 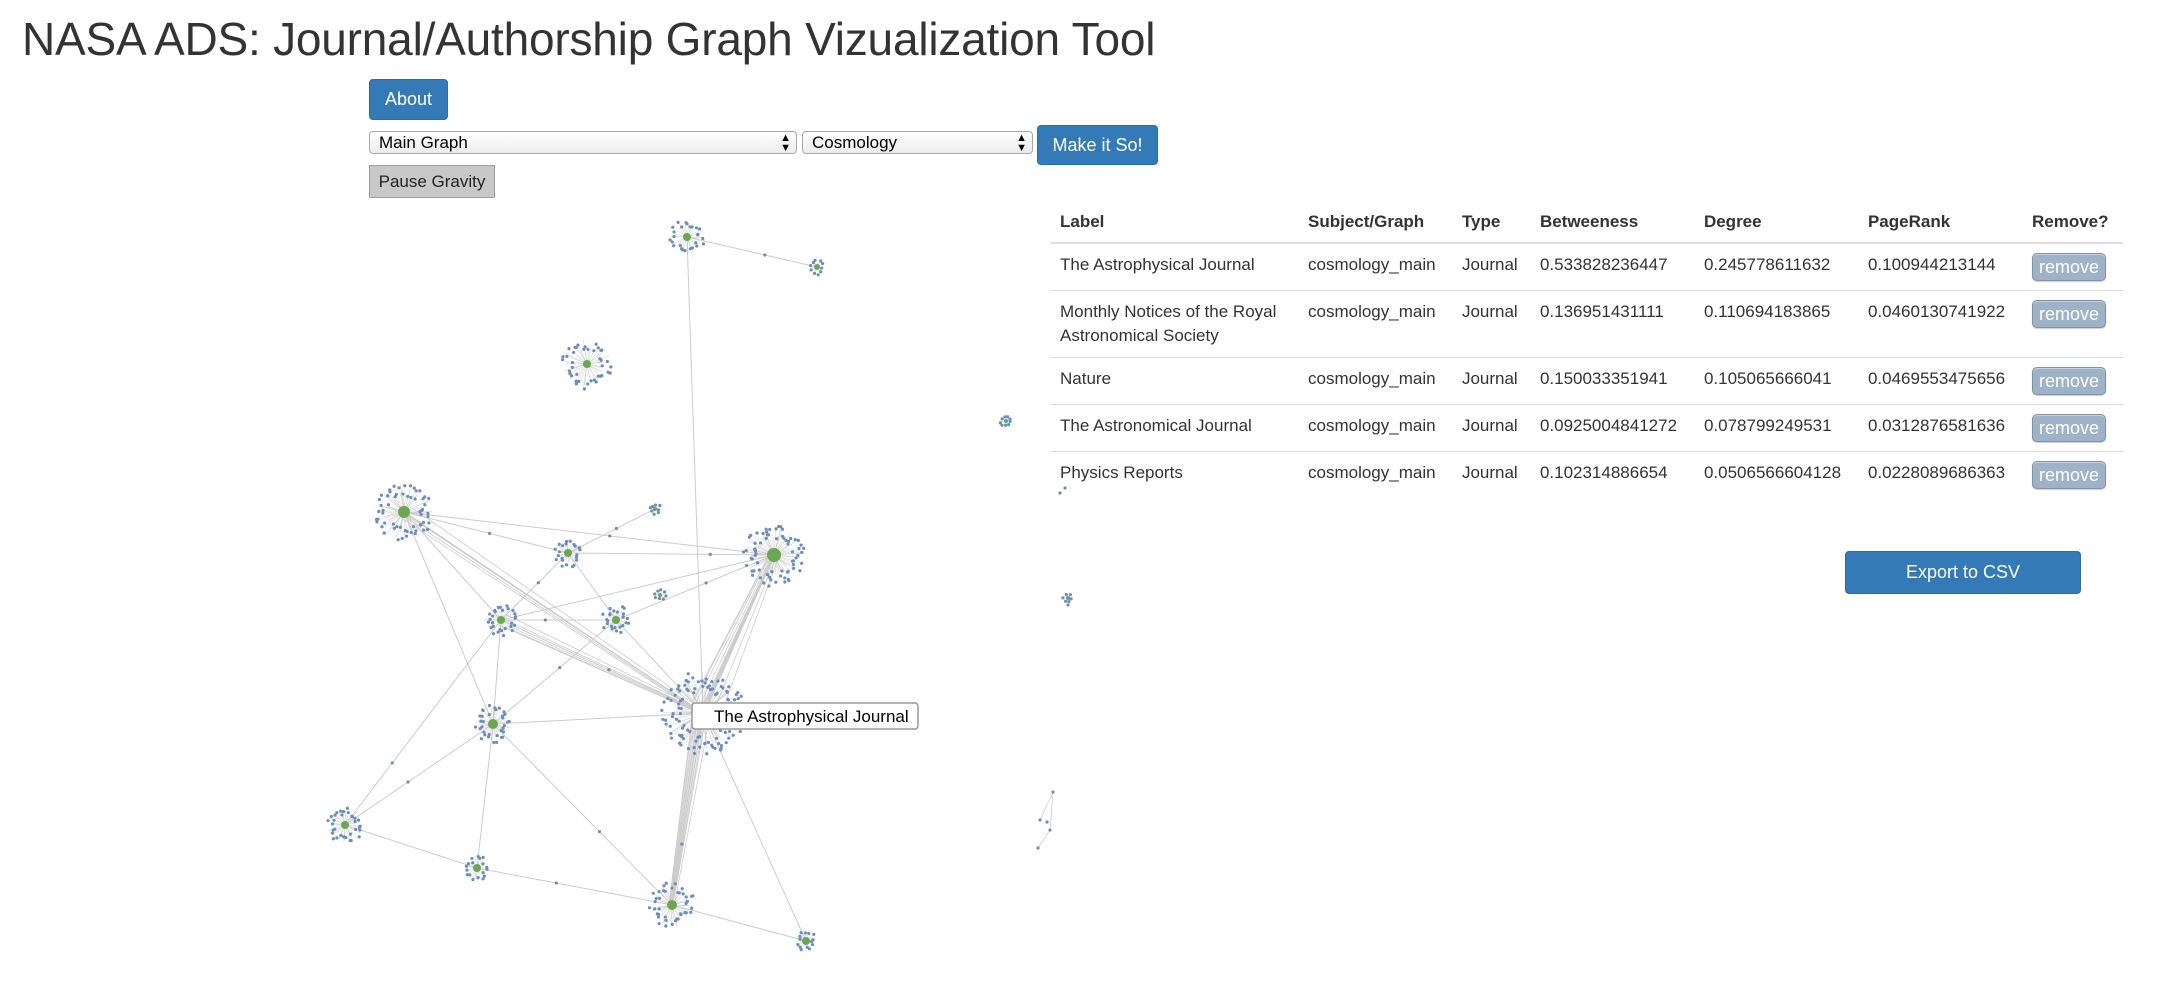 What do you see at coordinates (1491, 223) in the screenshot?
I see `header-type: Type` at bounding box center [1491, 223].